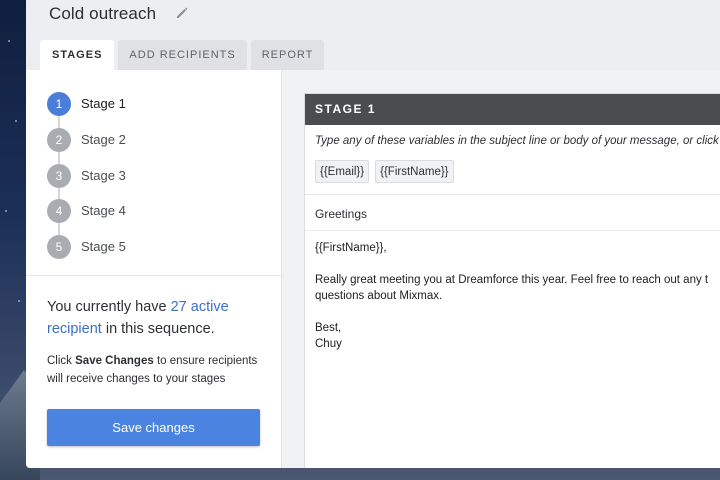 This screenshot has width=720, height=480. I want to click on save-changes-button: Save changes, so click(153, 427).